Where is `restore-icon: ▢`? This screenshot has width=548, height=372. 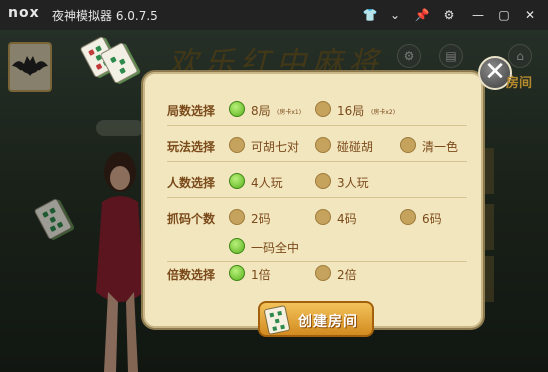 restore-icon: ▢ is located at coordinates (504, 15).